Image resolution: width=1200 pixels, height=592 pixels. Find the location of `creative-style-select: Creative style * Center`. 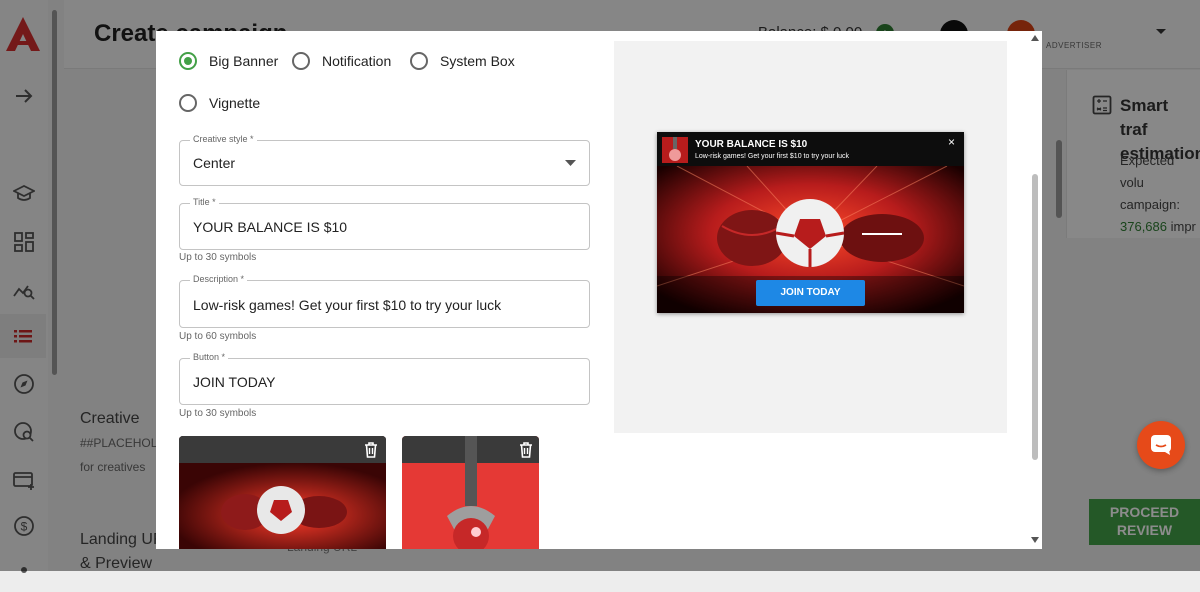

creative-style-select: Creative style * Center is located at coordinates (384, 160).